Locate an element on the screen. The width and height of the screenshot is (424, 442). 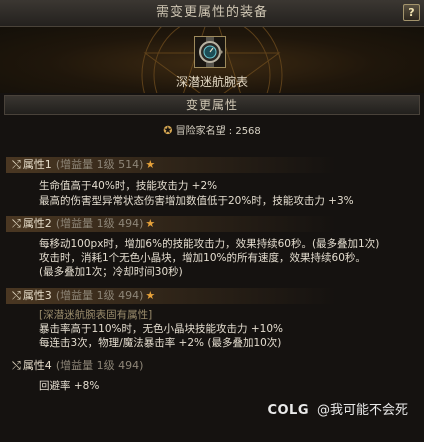
attribute-line: 每连击3次，物理/魔法暴击率 +2% (最多叠加10次) is located at coordinates (160, 343).